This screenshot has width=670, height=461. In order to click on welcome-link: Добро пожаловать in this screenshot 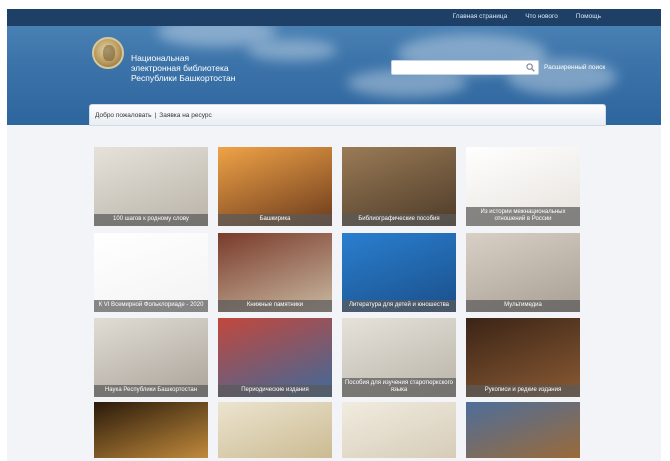, I will do `click(123, 115)`.